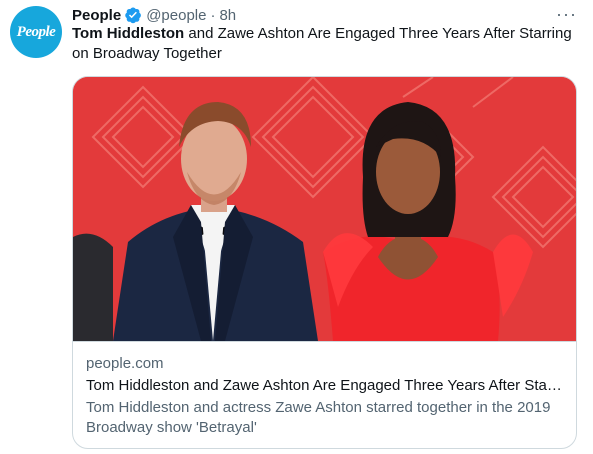 The image size is (593, 454). Describe the element at coordinates (322, 15) in the screenshot. I see `tweet-header: People @people · 8h` at that location.